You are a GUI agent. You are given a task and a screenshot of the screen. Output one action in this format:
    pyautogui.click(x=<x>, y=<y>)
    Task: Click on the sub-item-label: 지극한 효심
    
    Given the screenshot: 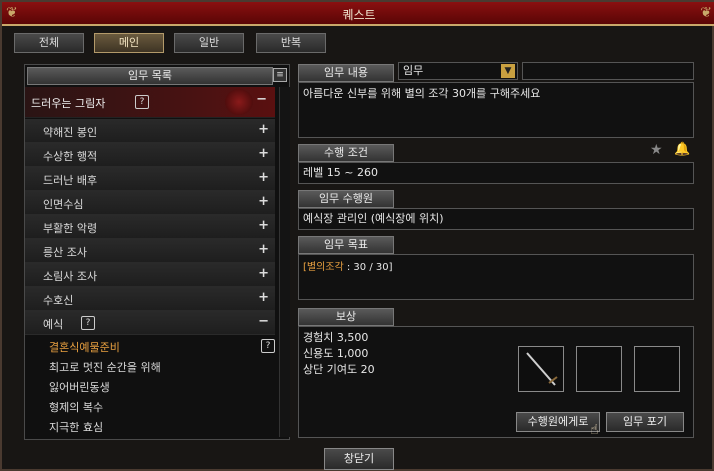 What is the action you would take?
    pyautogui.click(x=76, y=427)
    